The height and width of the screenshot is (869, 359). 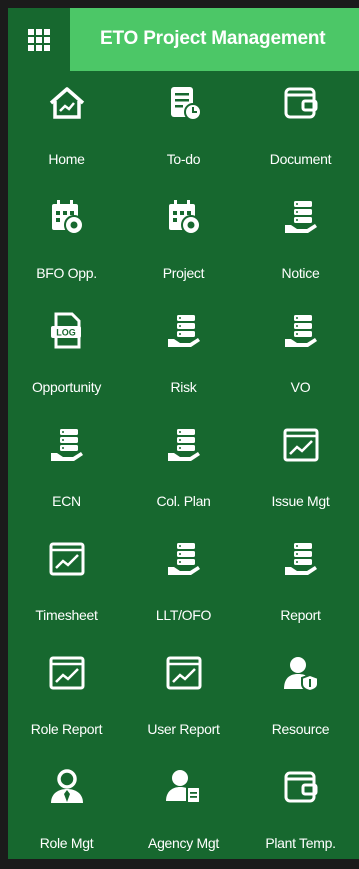 I want to click on tile-label: Home, so click(x=66, y=159).